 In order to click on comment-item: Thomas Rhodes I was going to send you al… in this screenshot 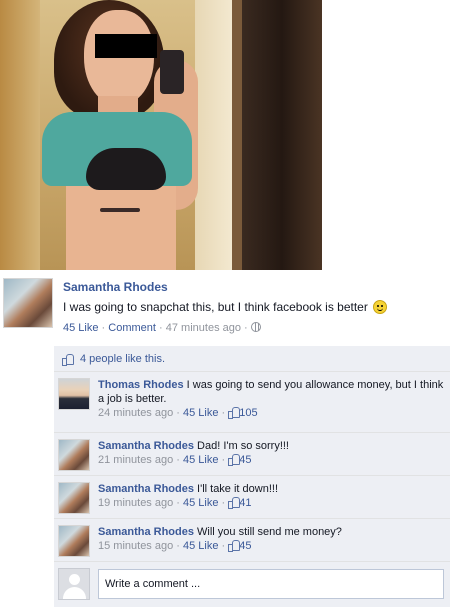, I will do `click(252, 402)`.